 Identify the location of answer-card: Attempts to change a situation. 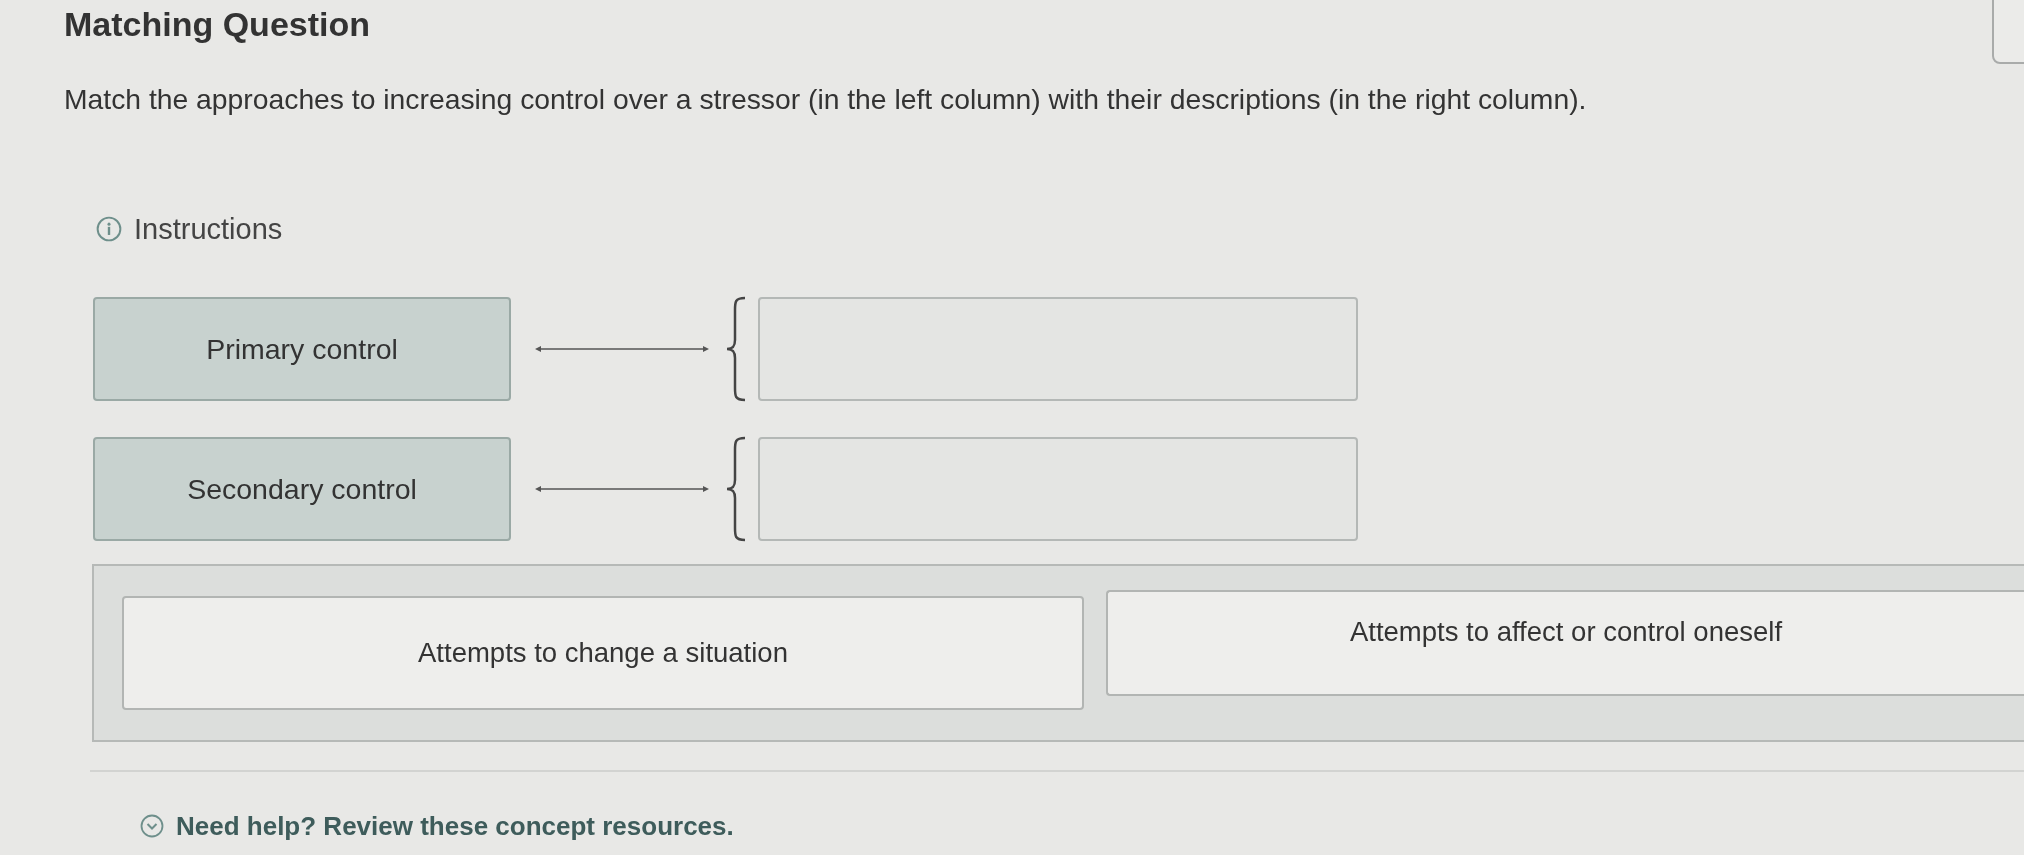
(603, 653).